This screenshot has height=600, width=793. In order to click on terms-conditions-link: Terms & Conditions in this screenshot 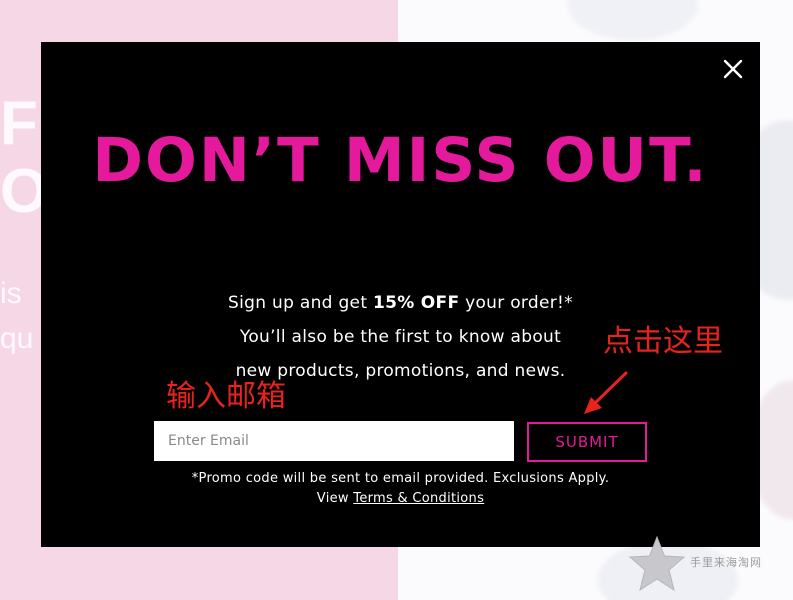, I will do `click(418, 498)`.